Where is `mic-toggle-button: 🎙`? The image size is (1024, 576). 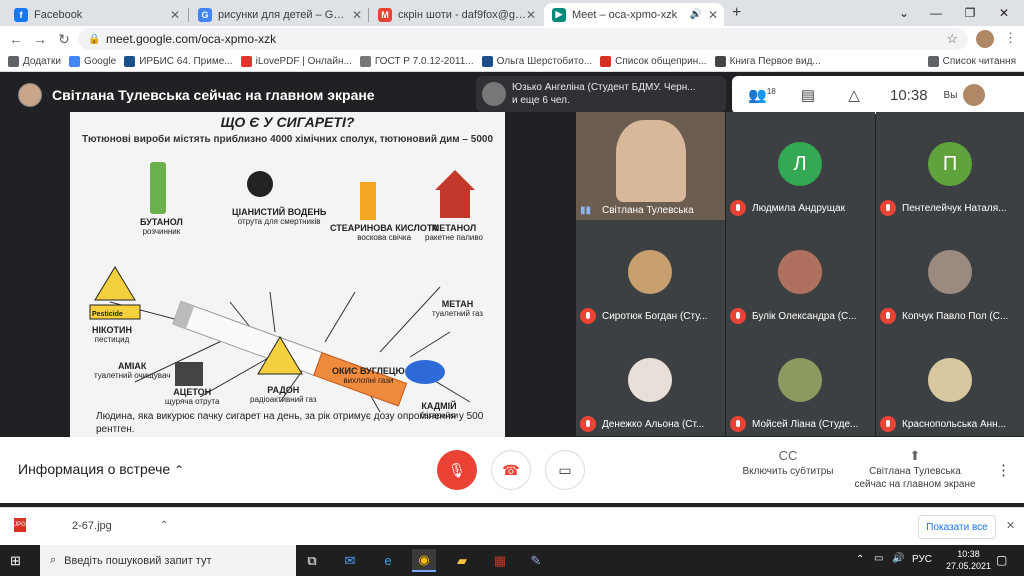
mic-toggle-button: 🎙 is located at coordinates (457, 470).